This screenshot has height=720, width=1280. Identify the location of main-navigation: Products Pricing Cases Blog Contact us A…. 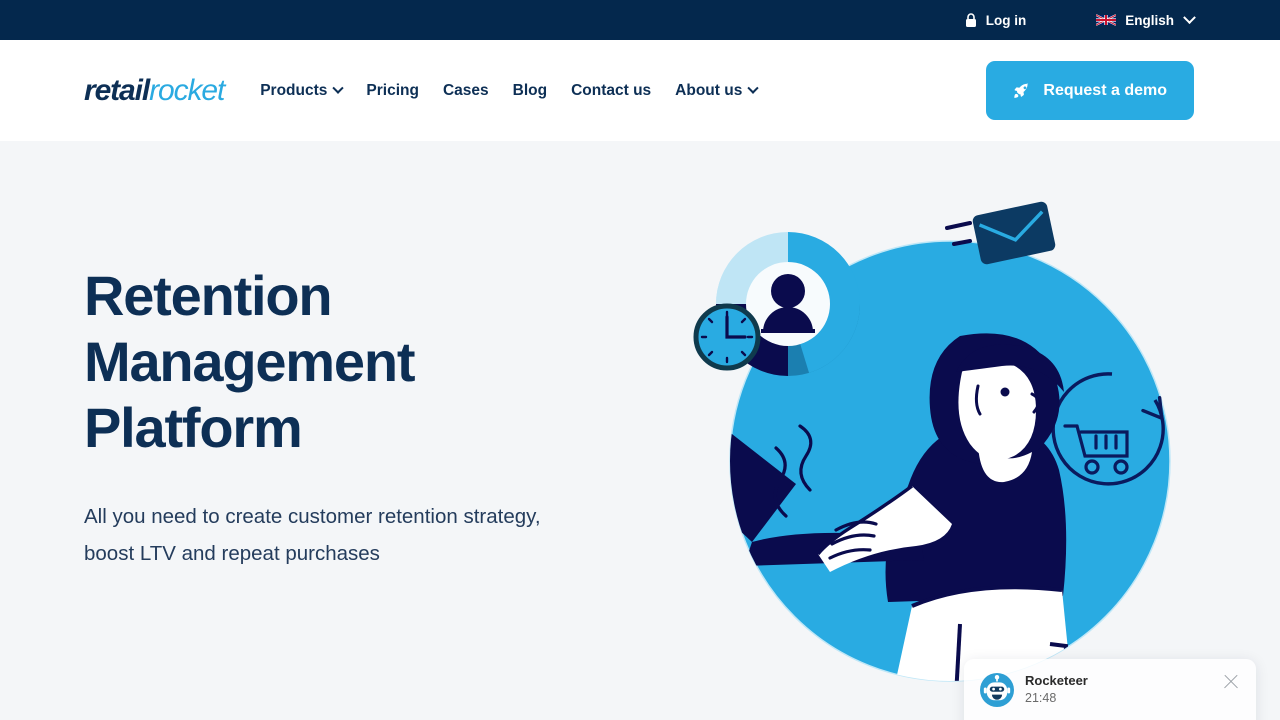
(509, 90).